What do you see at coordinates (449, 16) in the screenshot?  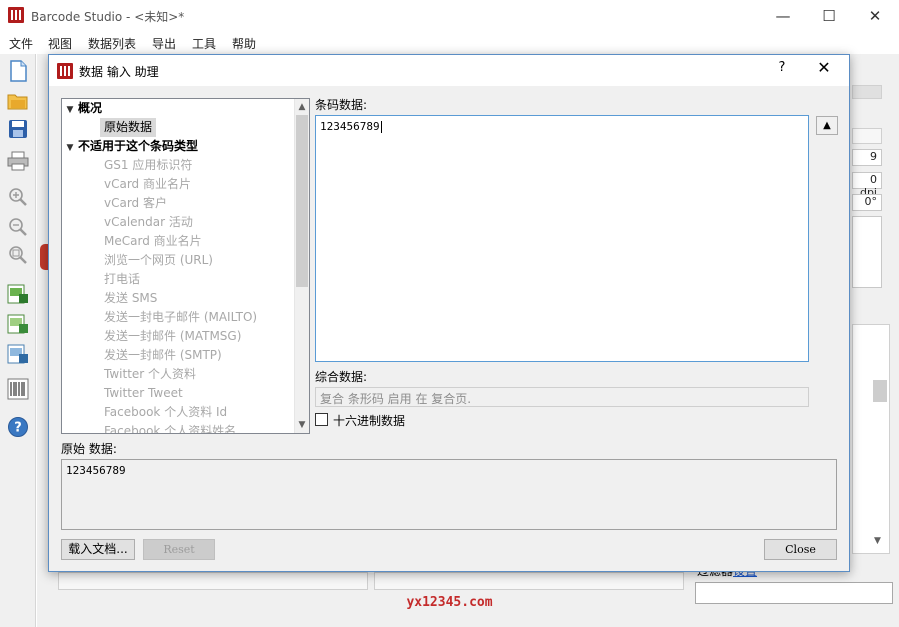 I see `app-titlebar: Barcode Studio - <未知>* — ☐ ✕` at bounding box center [449, 16].